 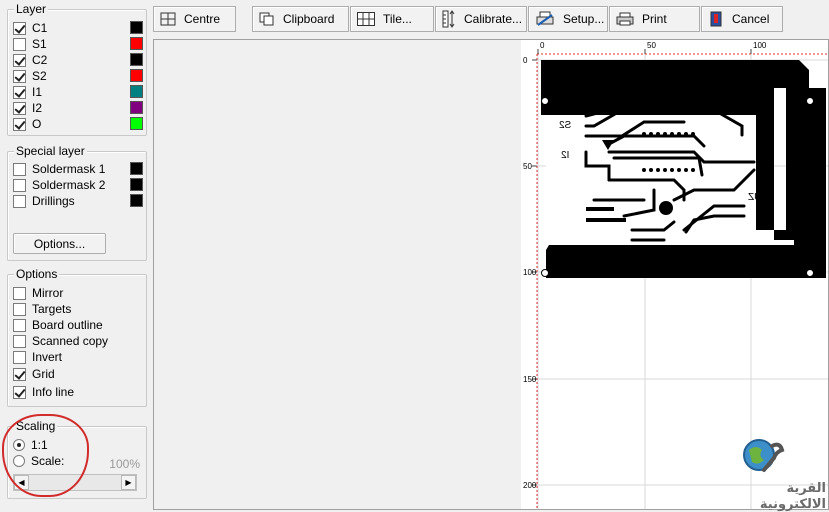 I want to click on layer-s2-label: S2, so click(x=39, y=76).